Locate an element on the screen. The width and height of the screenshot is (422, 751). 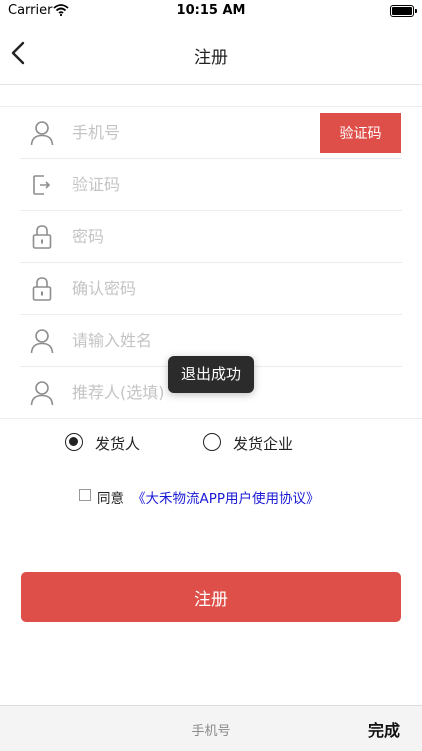
keyboard-field-hint: 手机号 is located at coordinates (211, 731).